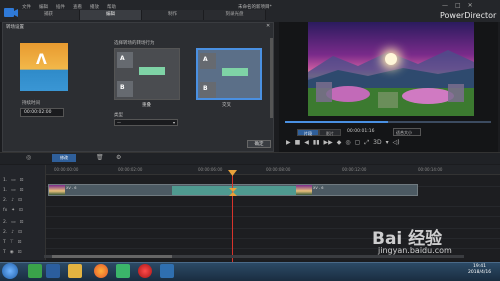 The height and width of the screenshot is (281, 500). Describe the element at coordinates (10, 271) in the screenshot. I see `start-button` at that location.